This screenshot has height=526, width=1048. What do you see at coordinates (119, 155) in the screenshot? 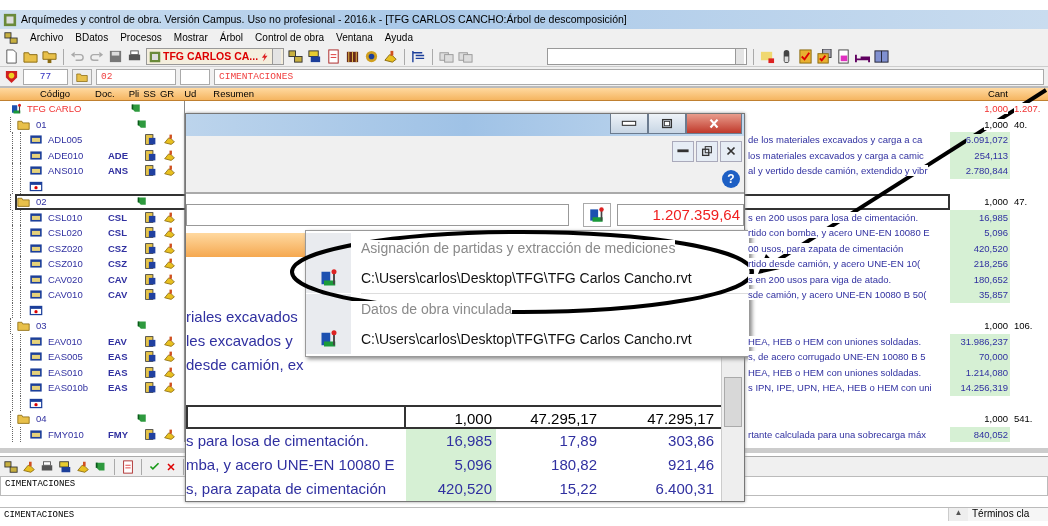
I see `doc-code: ADE` at bounding box center [119, 155].